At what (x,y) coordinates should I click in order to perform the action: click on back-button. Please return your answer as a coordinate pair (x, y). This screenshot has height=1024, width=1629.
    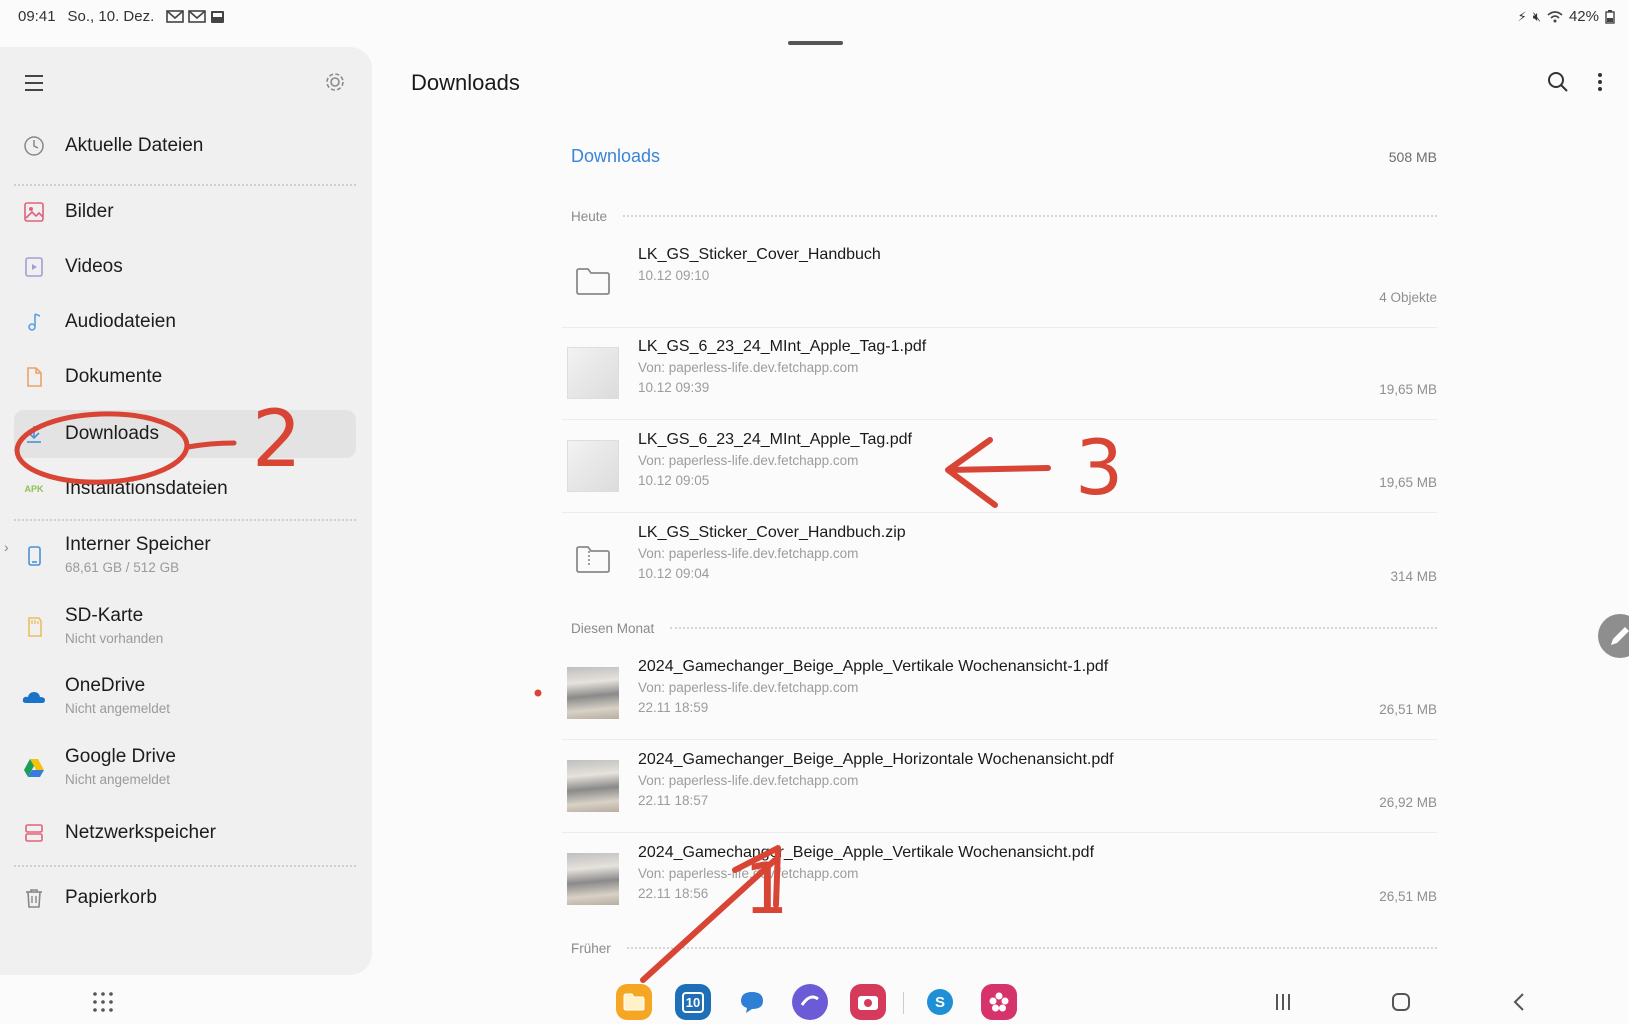
    Looking at the image, I should click on (1520, 1002).